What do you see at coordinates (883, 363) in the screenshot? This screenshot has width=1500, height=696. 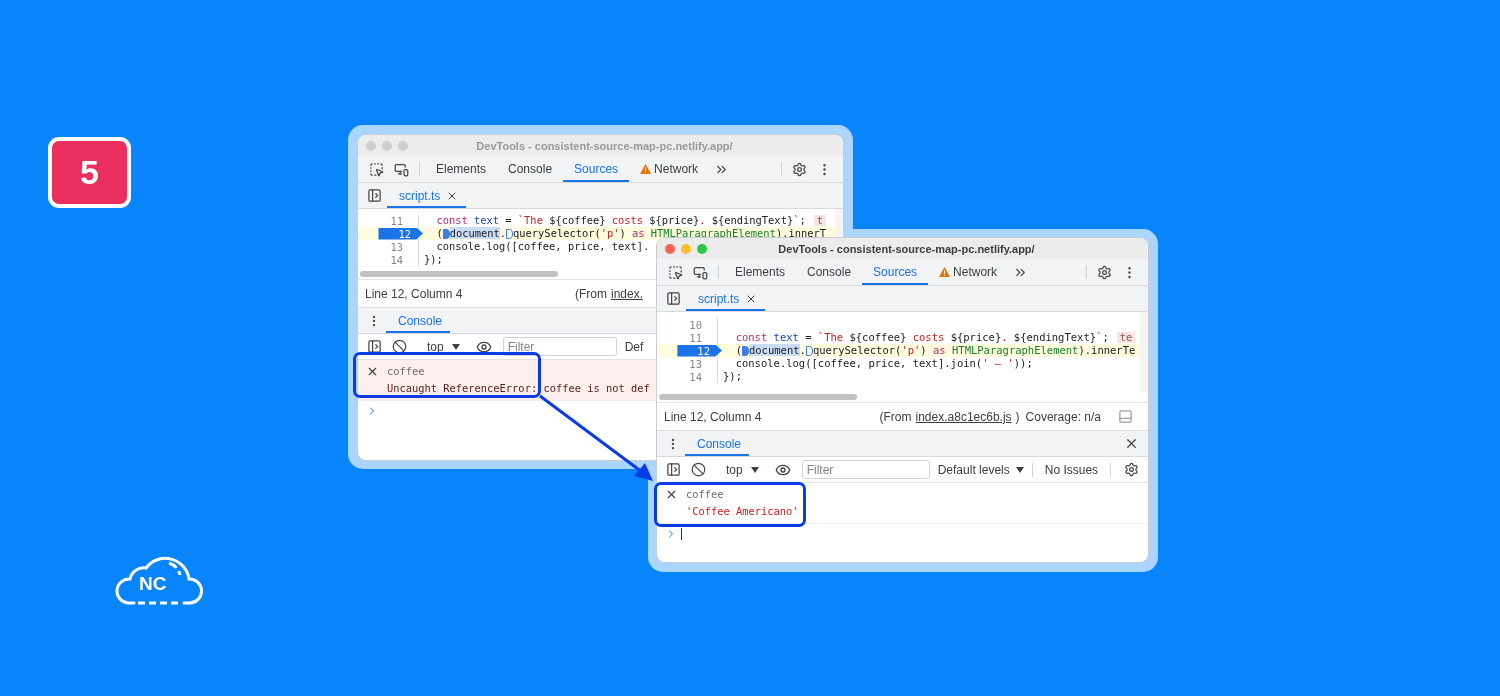 I see `code-text: console.log([coffee, price, text].join(' – '));` at bounding box center [883, 363].